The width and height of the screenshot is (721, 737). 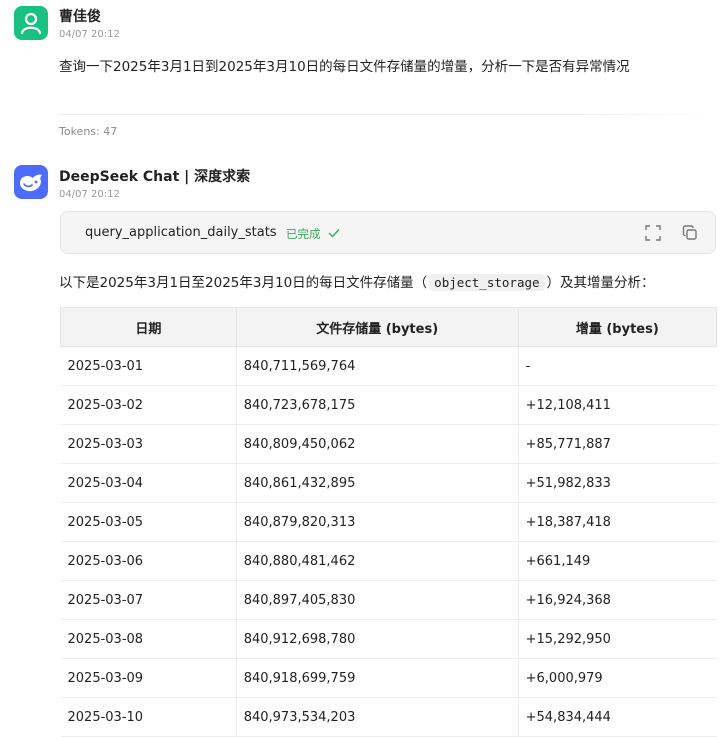 What do you see at coordinates (617, 405) in the screenshot?
I see `cell-increment: +12,108,411` at bounding box center [617, 405].